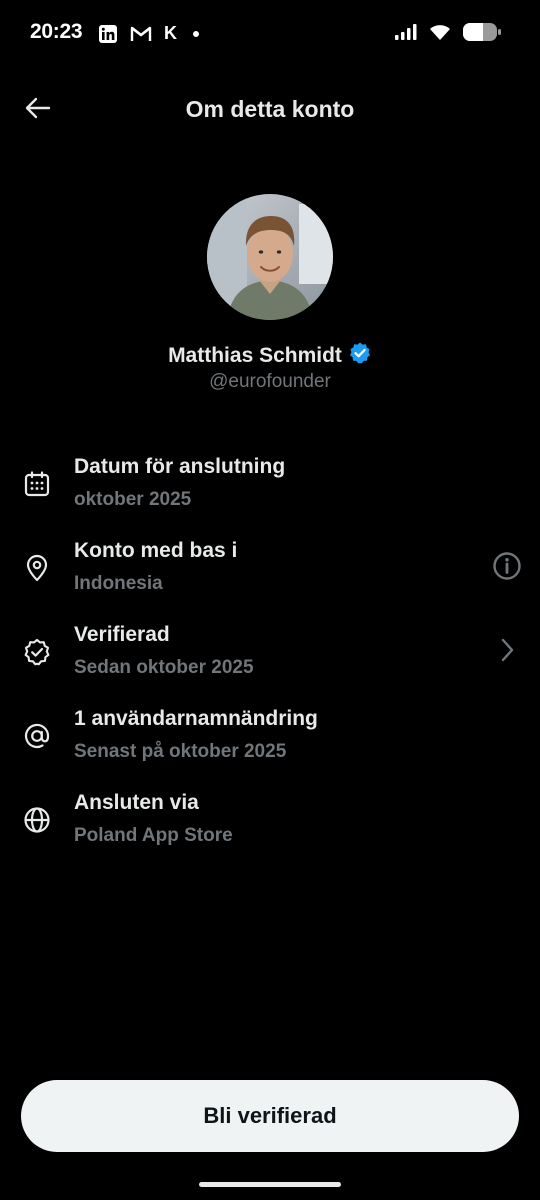 This screenshot has width=540, height=1200. I want to click on avatar, so click(270, 257).